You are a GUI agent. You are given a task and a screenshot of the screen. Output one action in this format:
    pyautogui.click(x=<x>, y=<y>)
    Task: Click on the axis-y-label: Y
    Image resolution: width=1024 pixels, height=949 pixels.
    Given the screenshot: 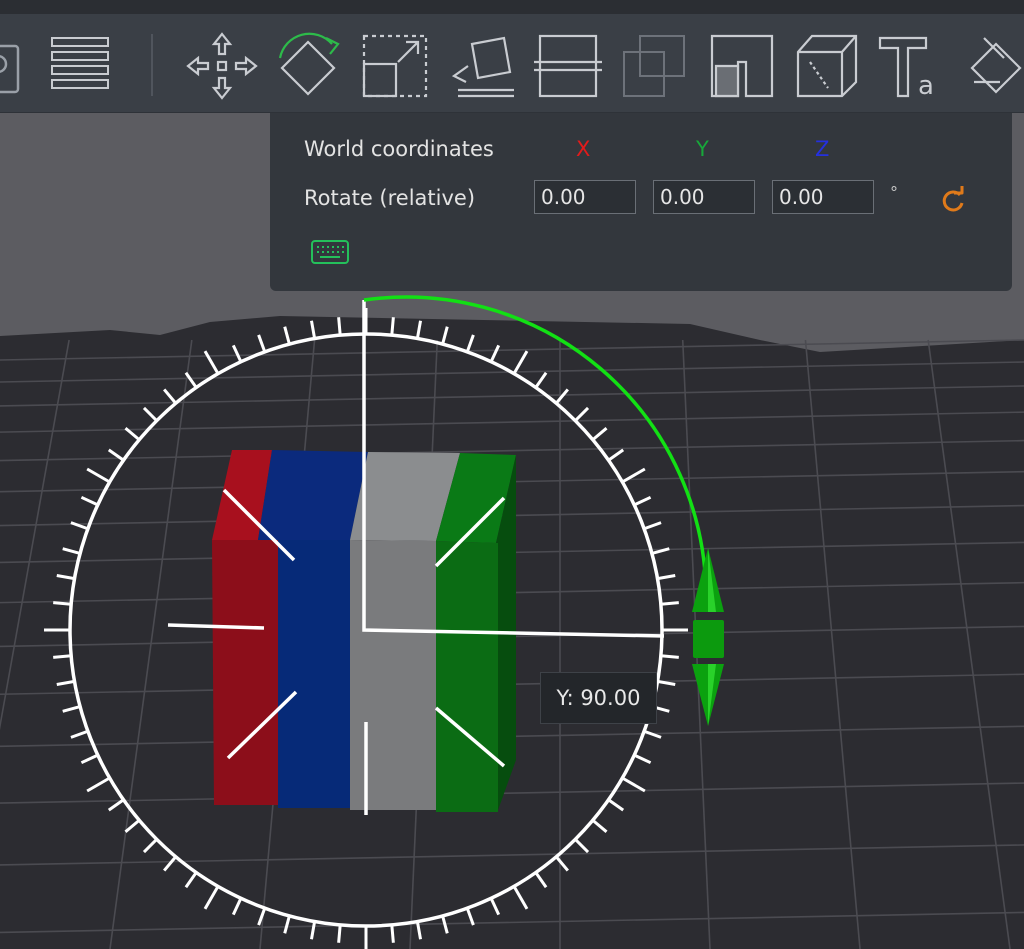 What is the action you would take?
    pyautogui.click(x=702, y=149)
    